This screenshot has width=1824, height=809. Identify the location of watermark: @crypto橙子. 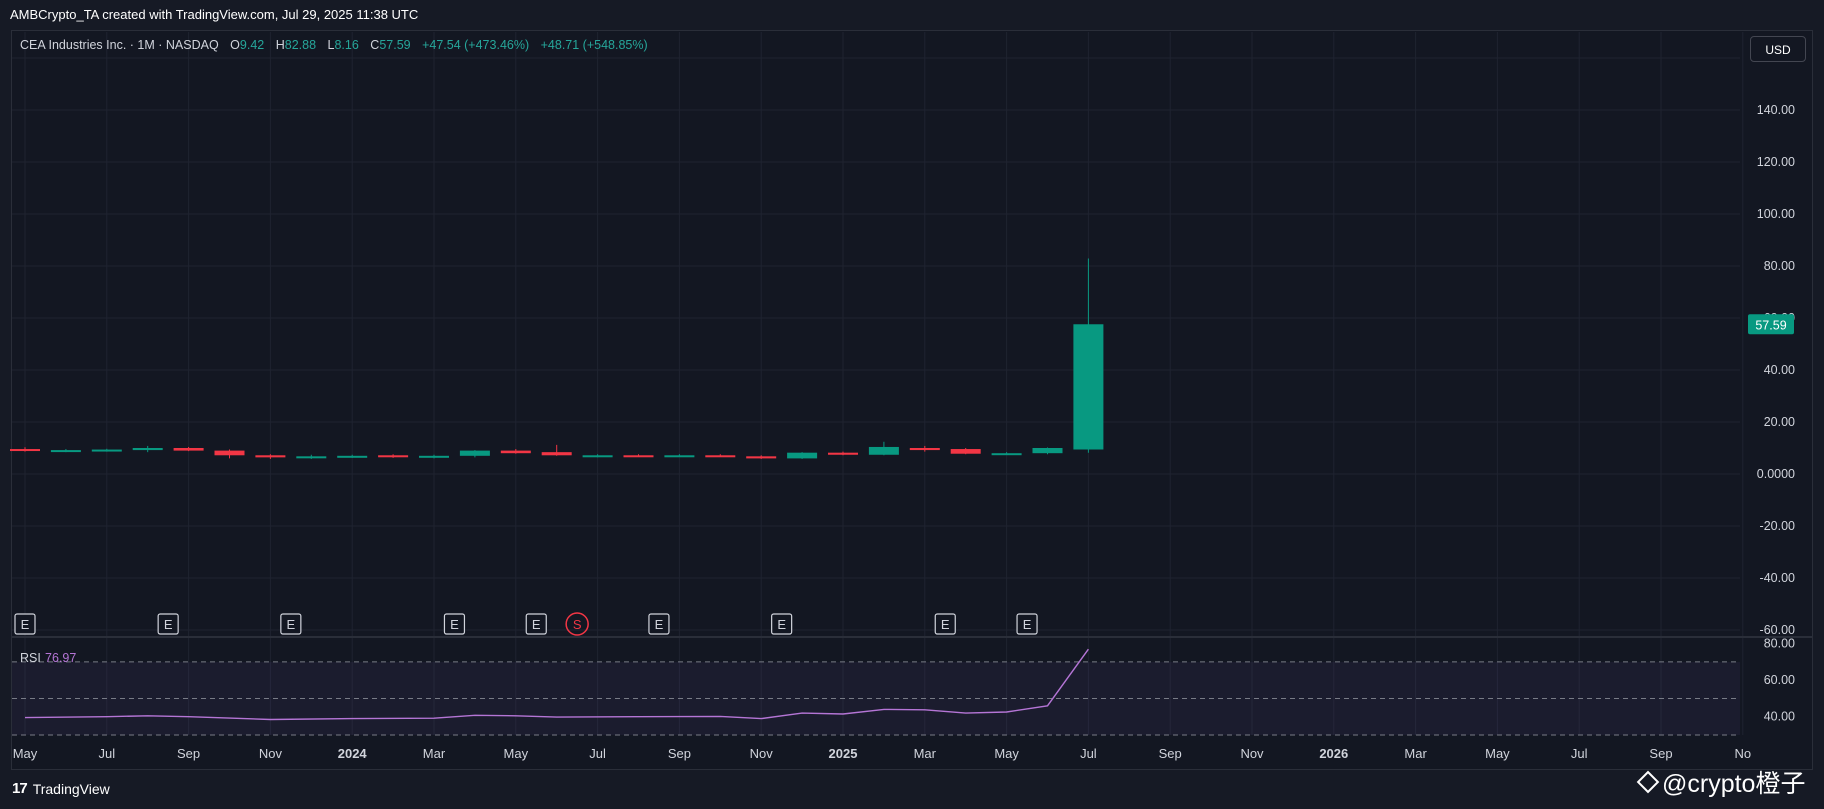
(1721, 782).